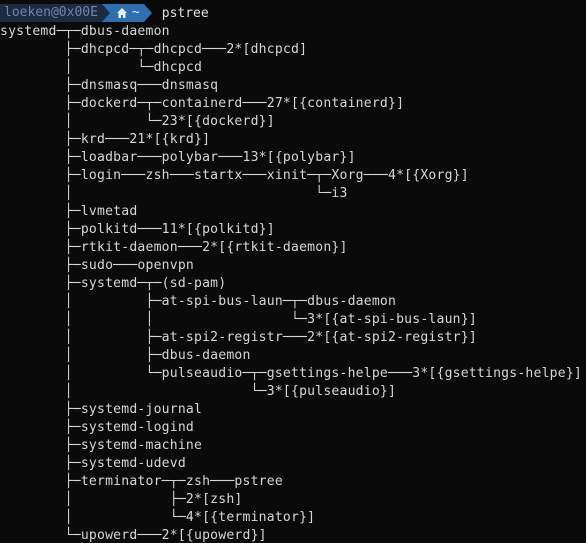 This screenshot has width=586, height=543. Describe the element at coordinates (174, 193) in the screenshot. I see `tree-line: │ └─i3` at that location.